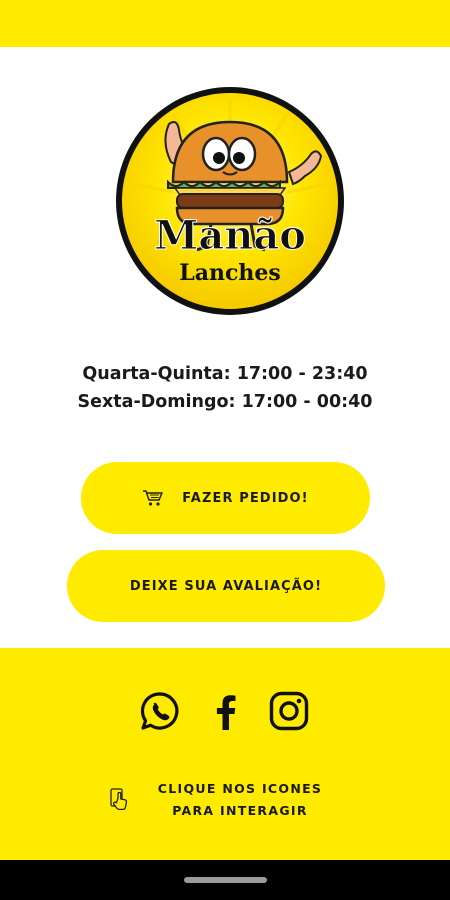 Image resolution: width=450 pixels, height=900 pixels. I want to click on logo-brand-name: Manão, so click(230, 235).